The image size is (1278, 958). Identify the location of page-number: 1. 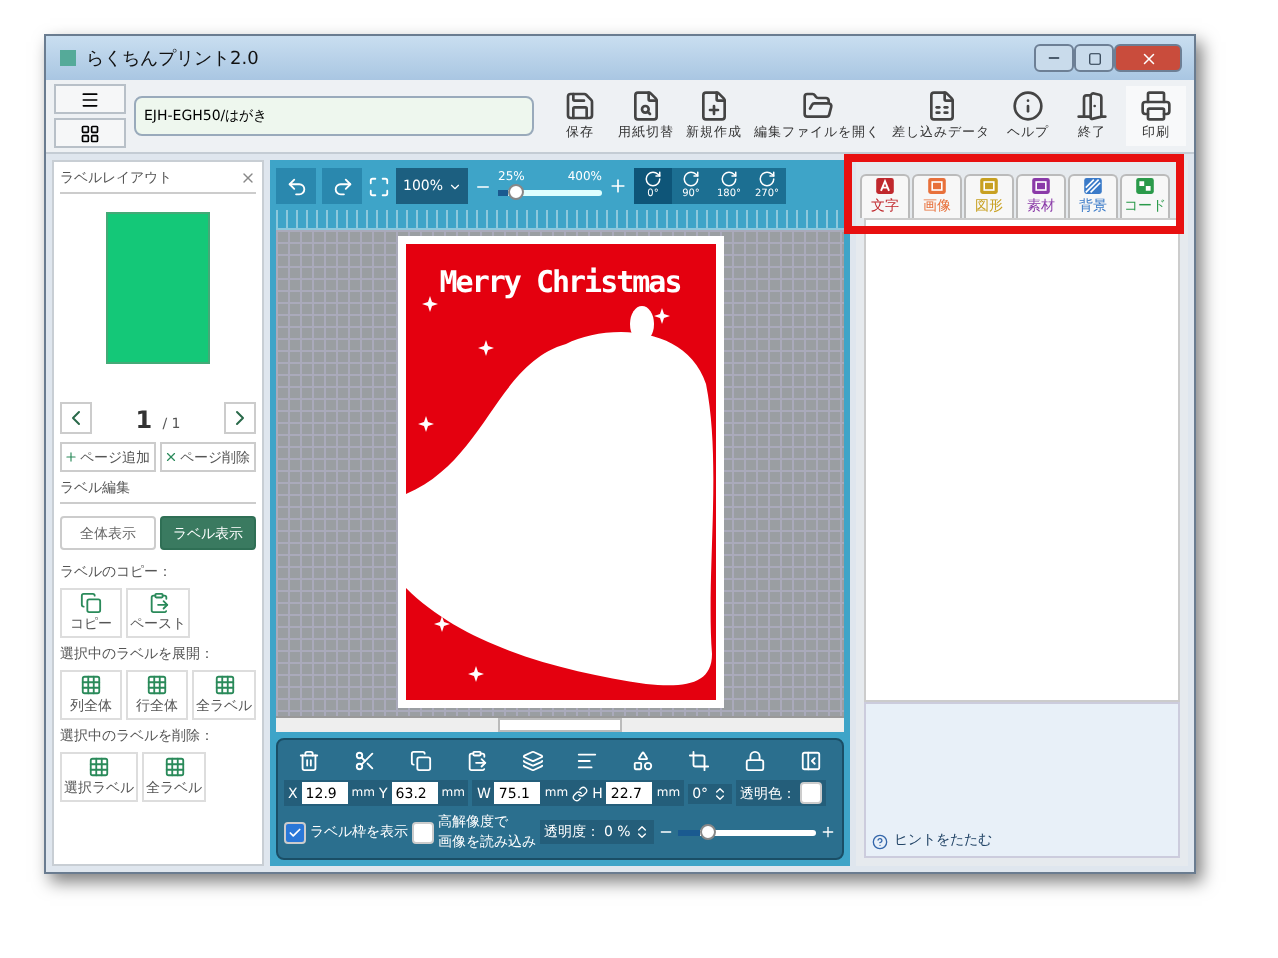
(144, 420).